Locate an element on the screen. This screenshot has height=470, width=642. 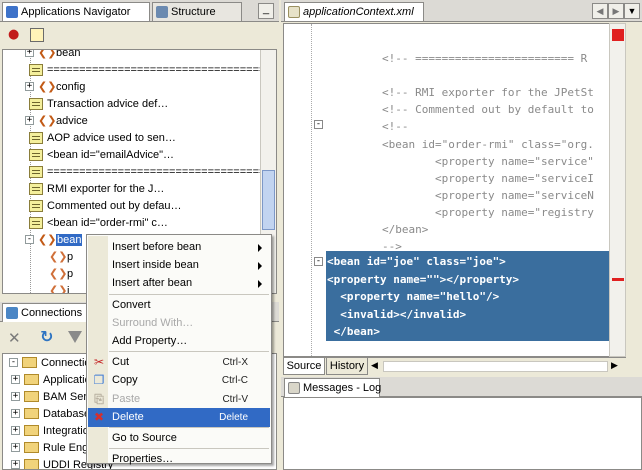
tab-source: Source is located at coordinates (304, 366).